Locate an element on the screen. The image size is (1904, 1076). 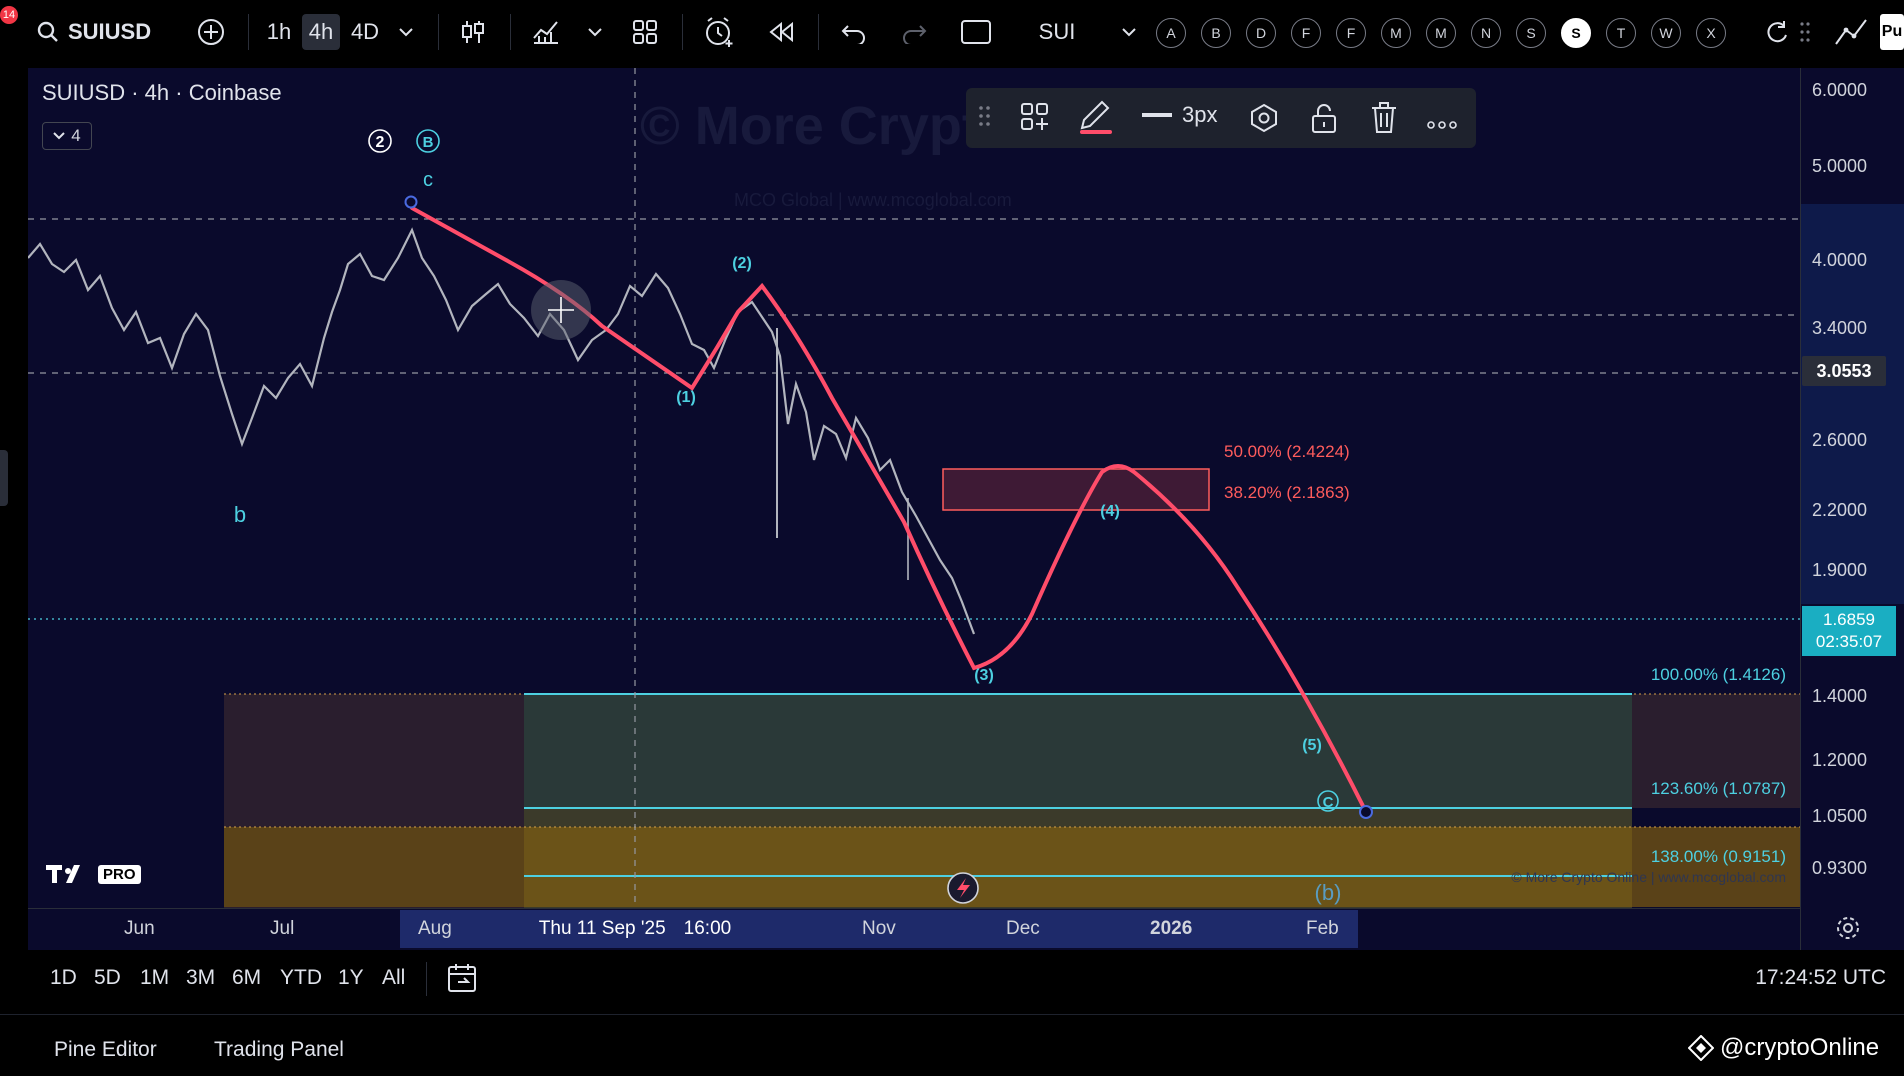
go-to-date-button is located at coordinates (463, 979).